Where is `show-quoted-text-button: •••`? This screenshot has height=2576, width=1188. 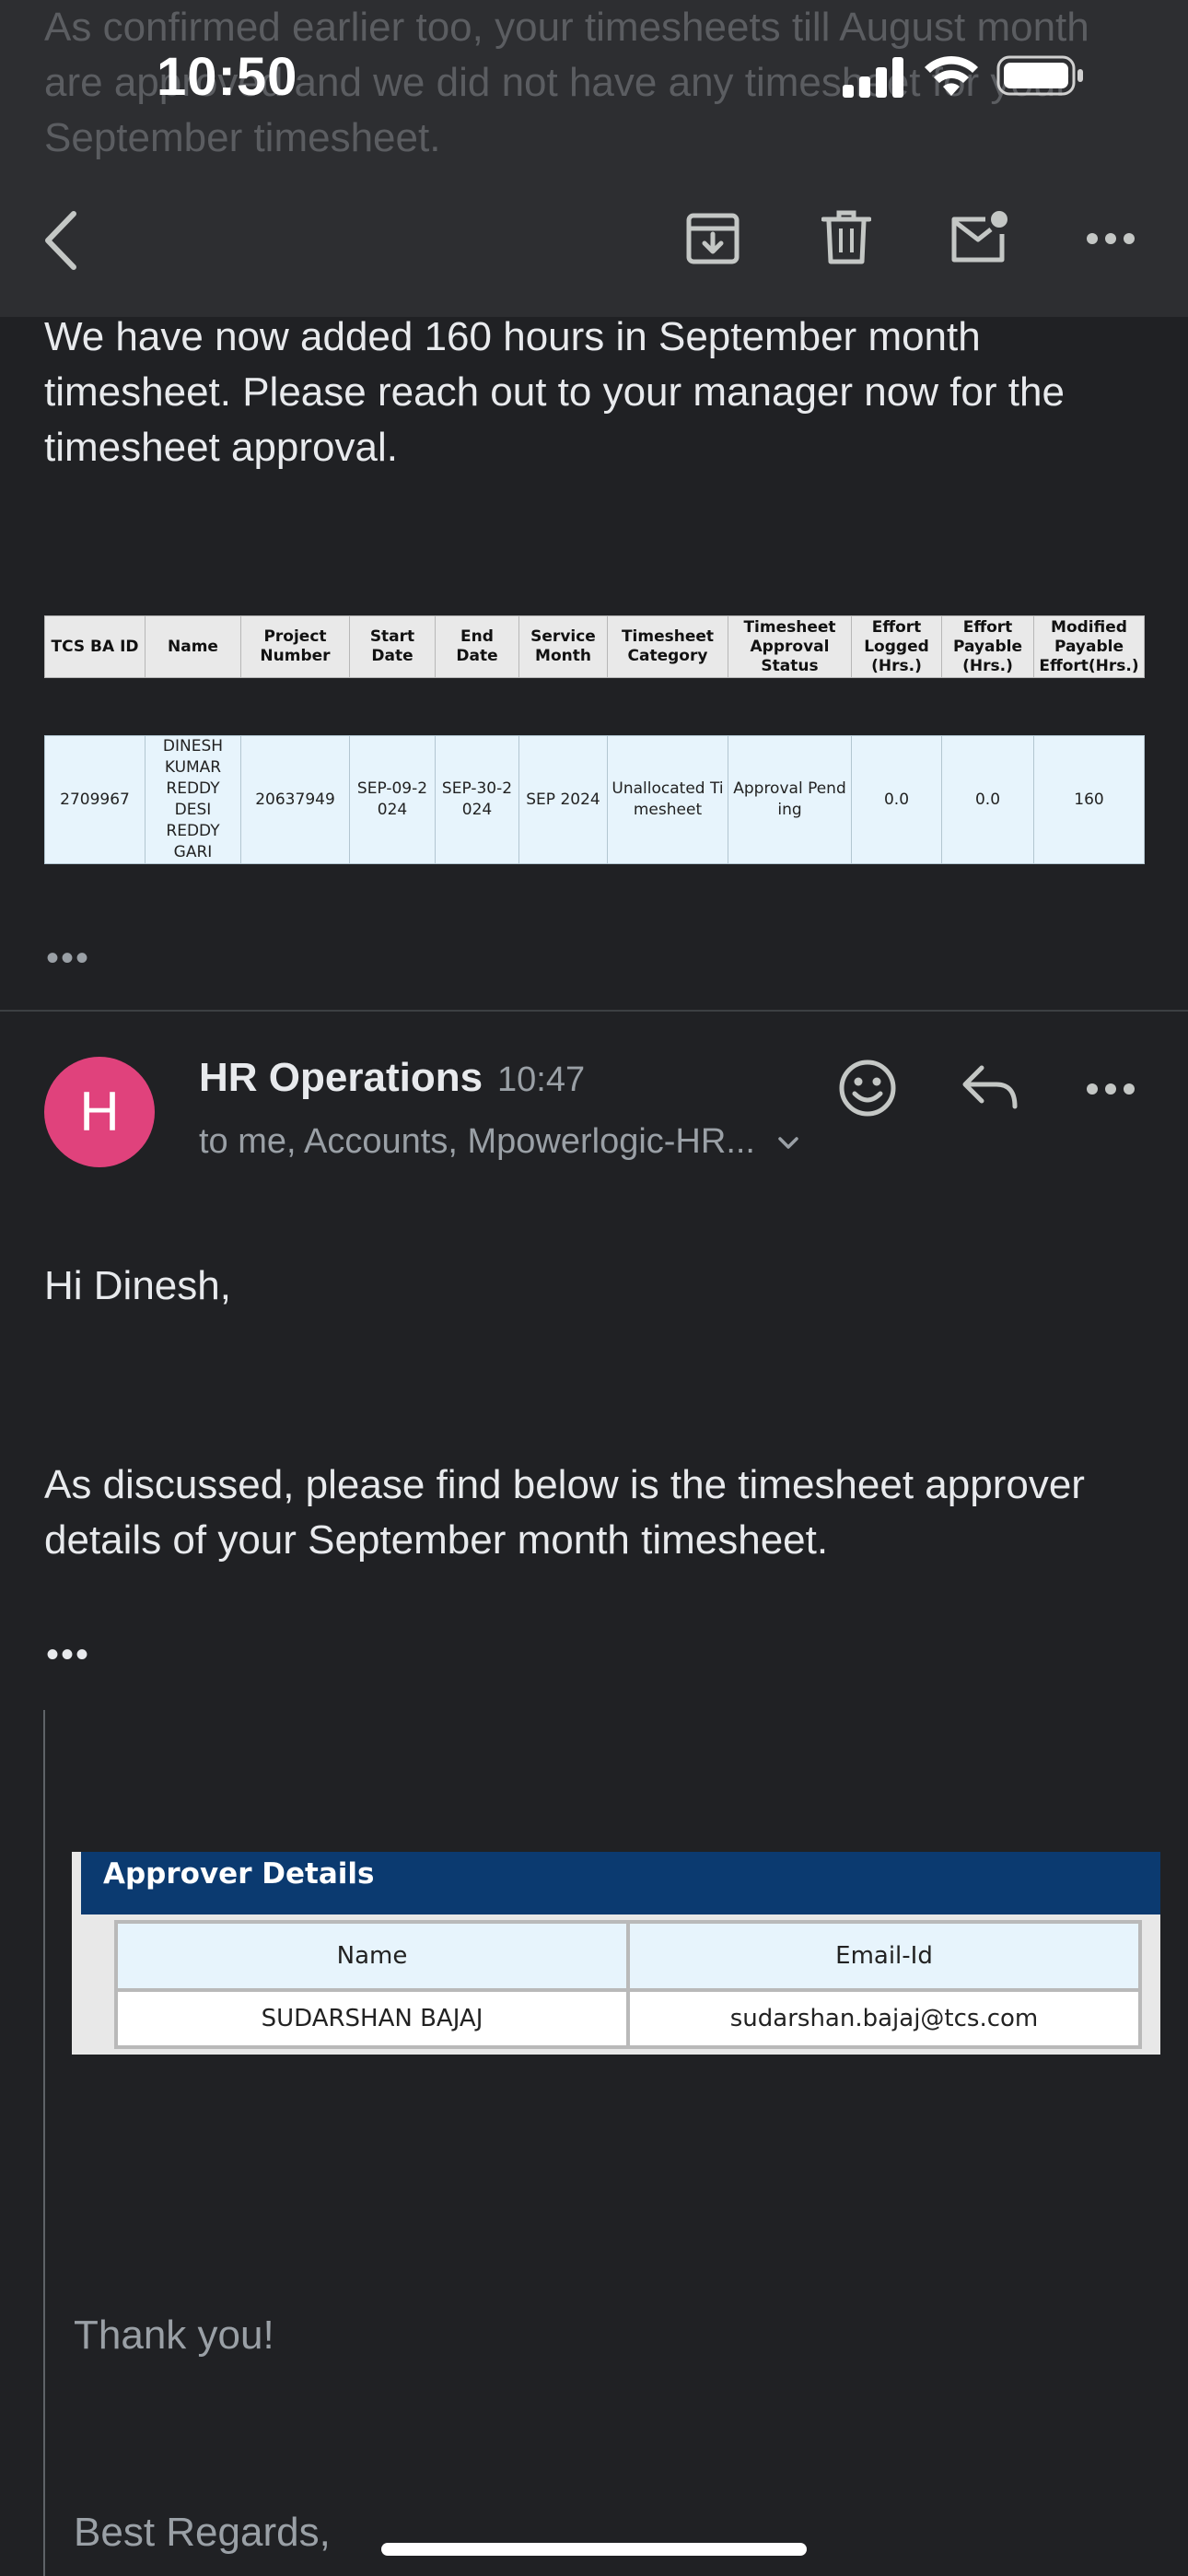 show-quoted-text-button: ••• is located at coordinates (68, 1655).